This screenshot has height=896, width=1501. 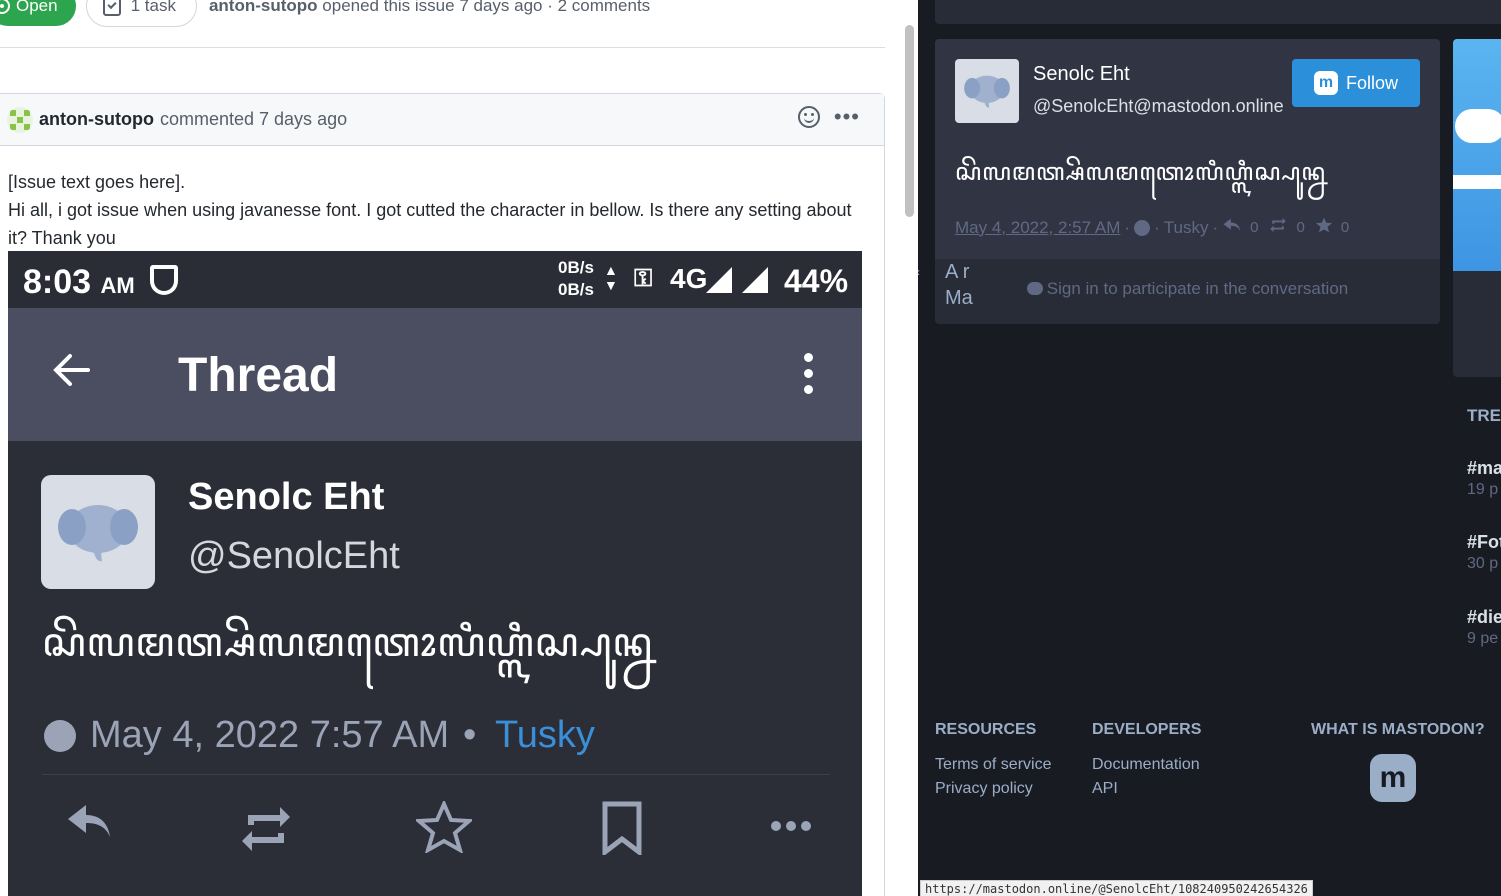 What do you see at coordinates (643, 278) in the screenshot?
I see `vpn-key-icon: ⚿` at bounding box center [643, 278].